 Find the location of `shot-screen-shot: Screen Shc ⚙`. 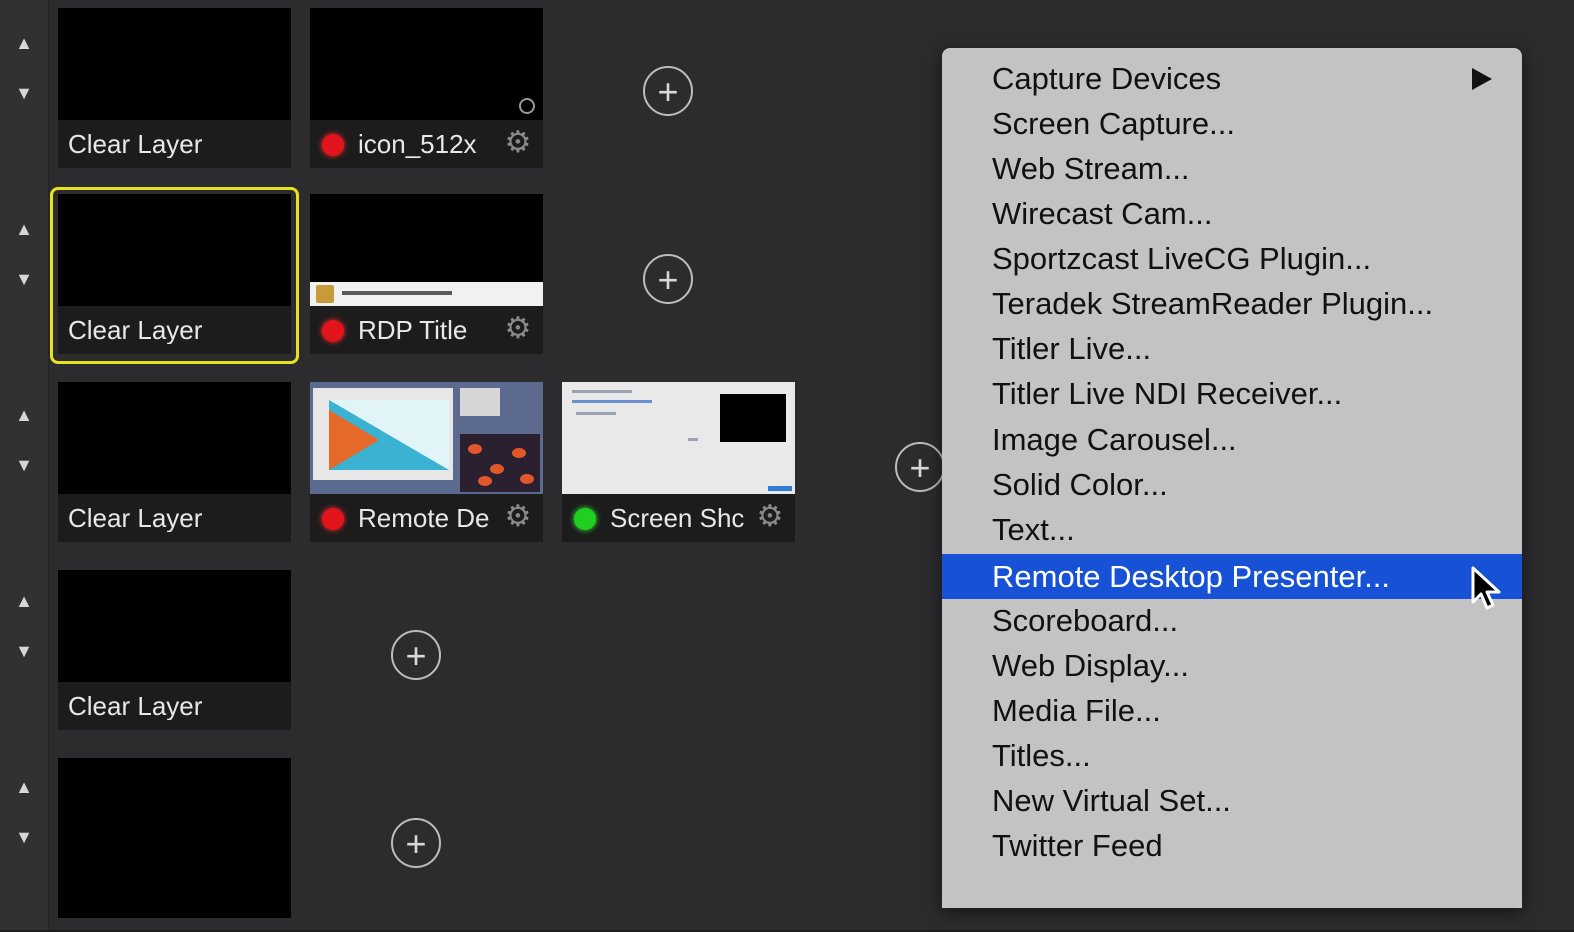

shot-screen-shot: Screen Shc ⚙ is located at coordinates (678, 462).